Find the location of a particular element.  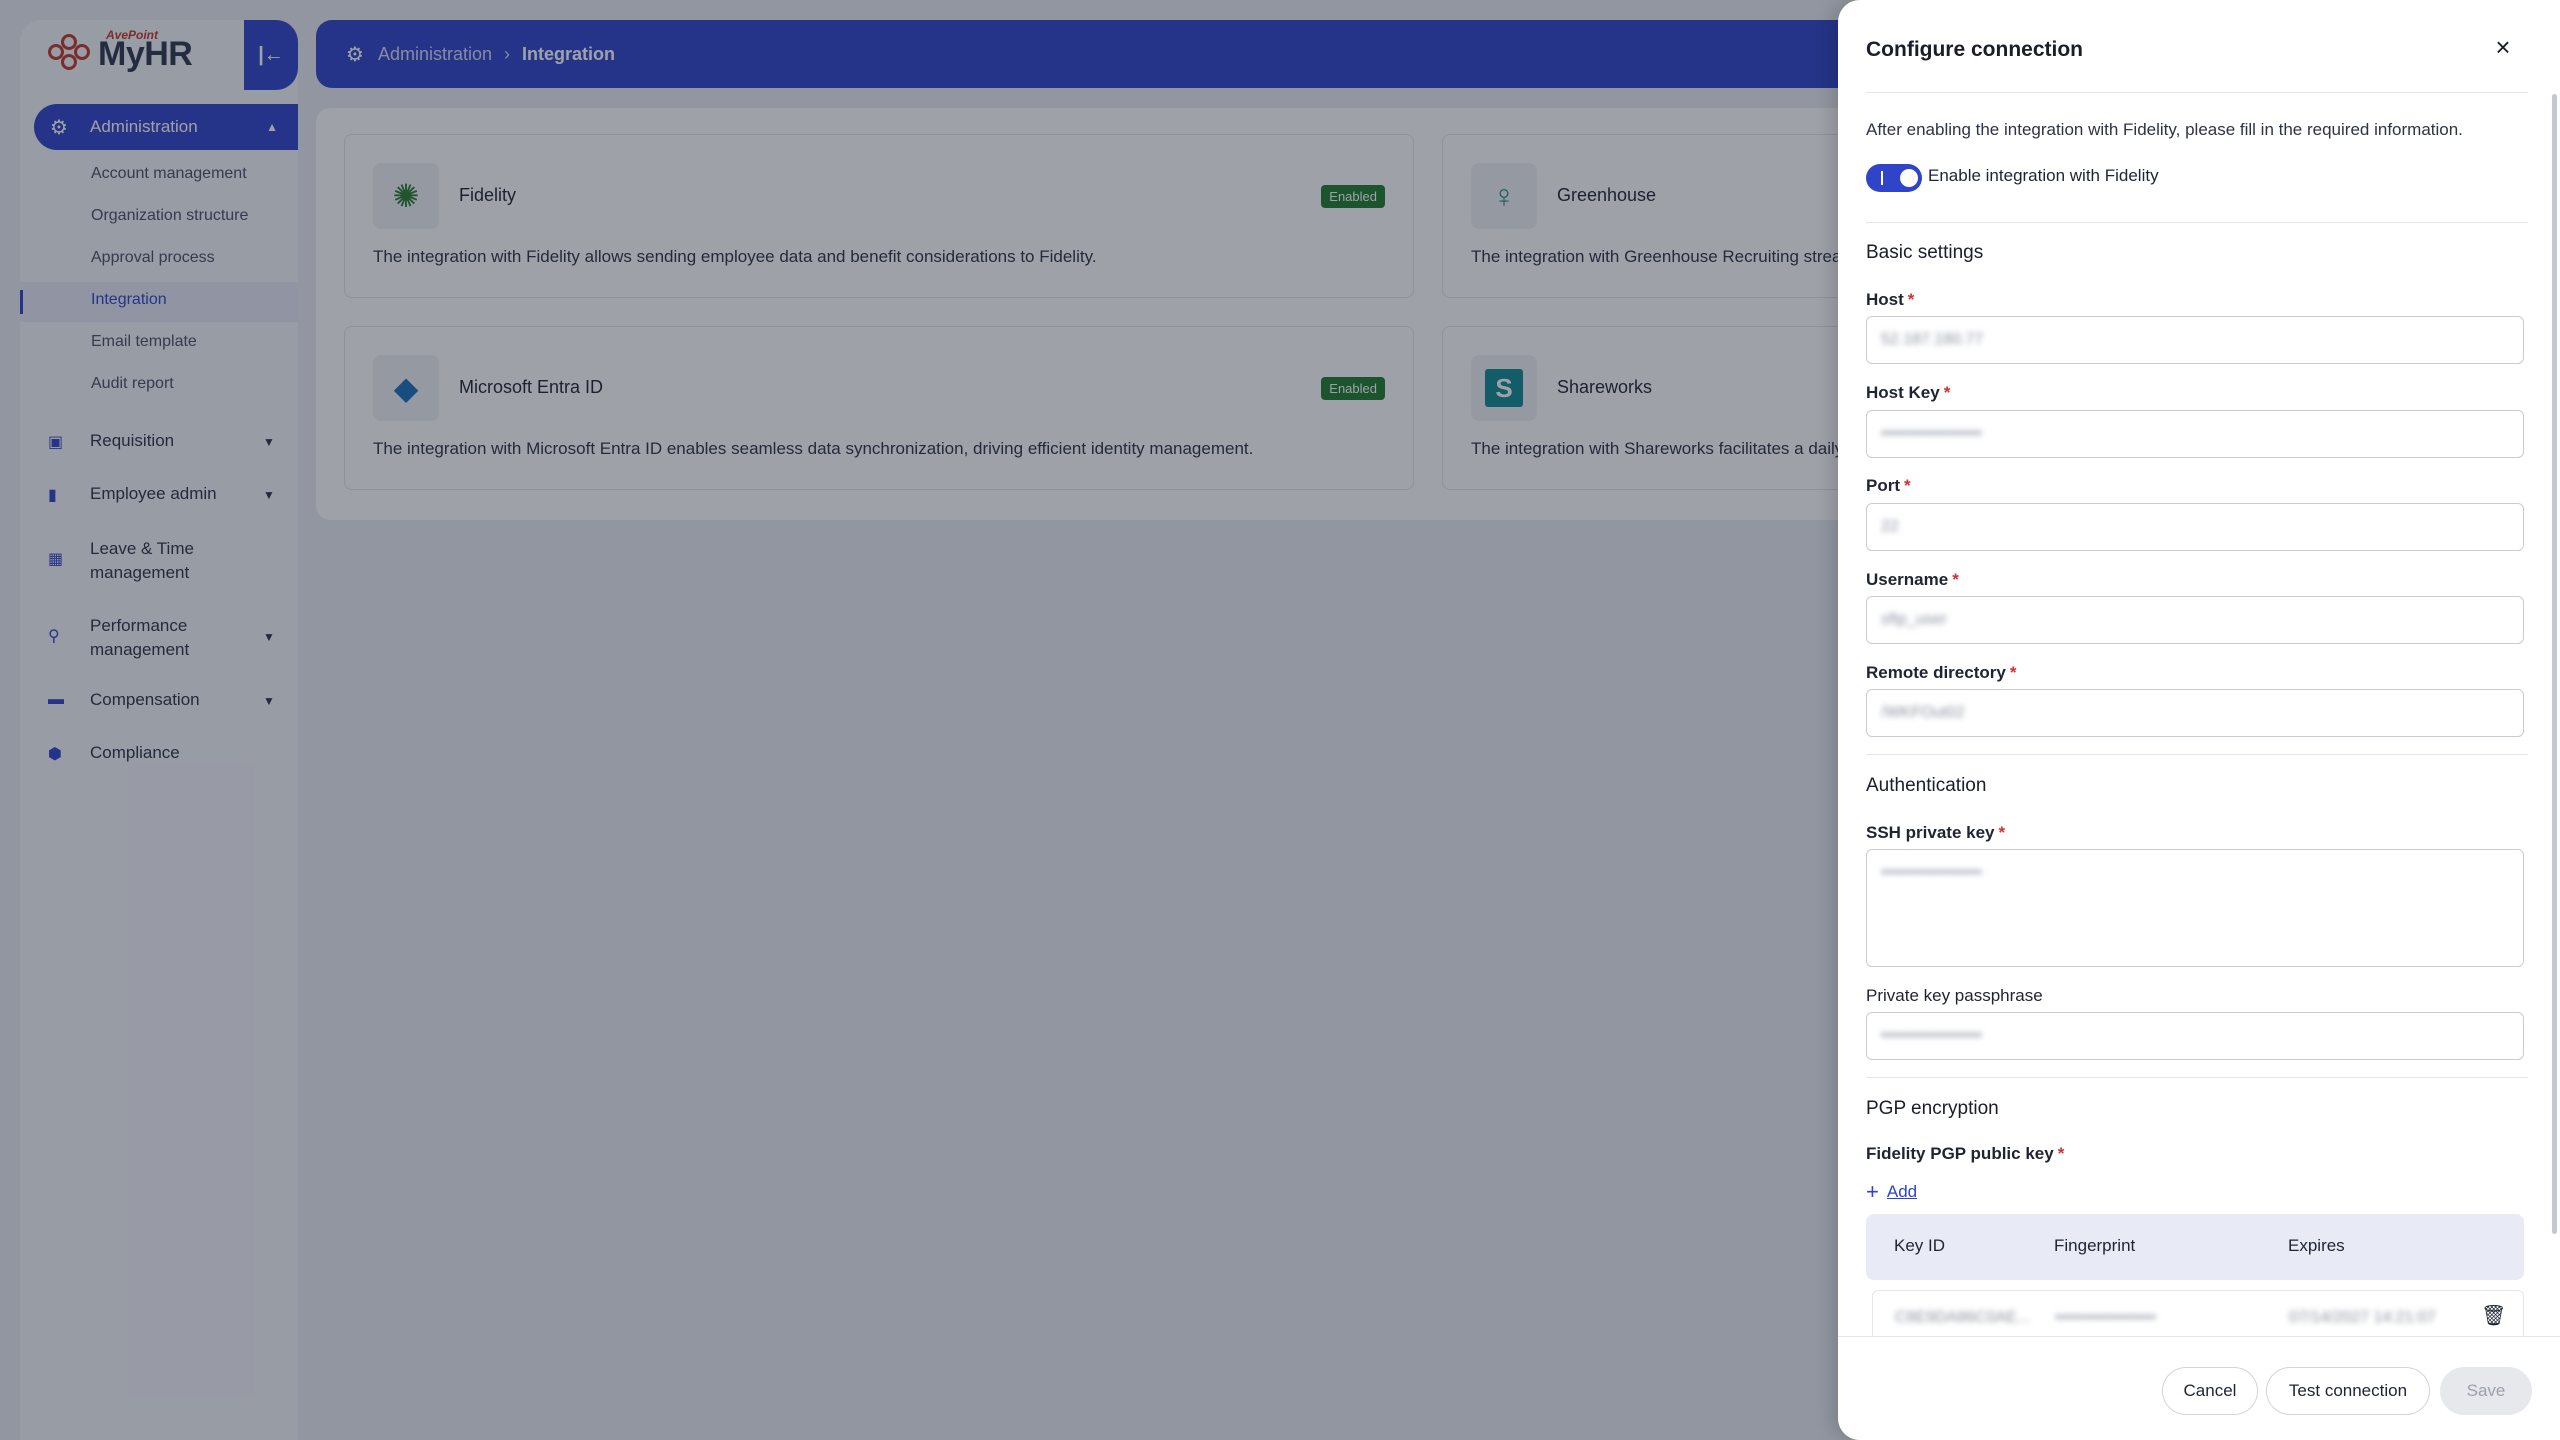

plus-icon: + is located at coordinates (1872, 1191).